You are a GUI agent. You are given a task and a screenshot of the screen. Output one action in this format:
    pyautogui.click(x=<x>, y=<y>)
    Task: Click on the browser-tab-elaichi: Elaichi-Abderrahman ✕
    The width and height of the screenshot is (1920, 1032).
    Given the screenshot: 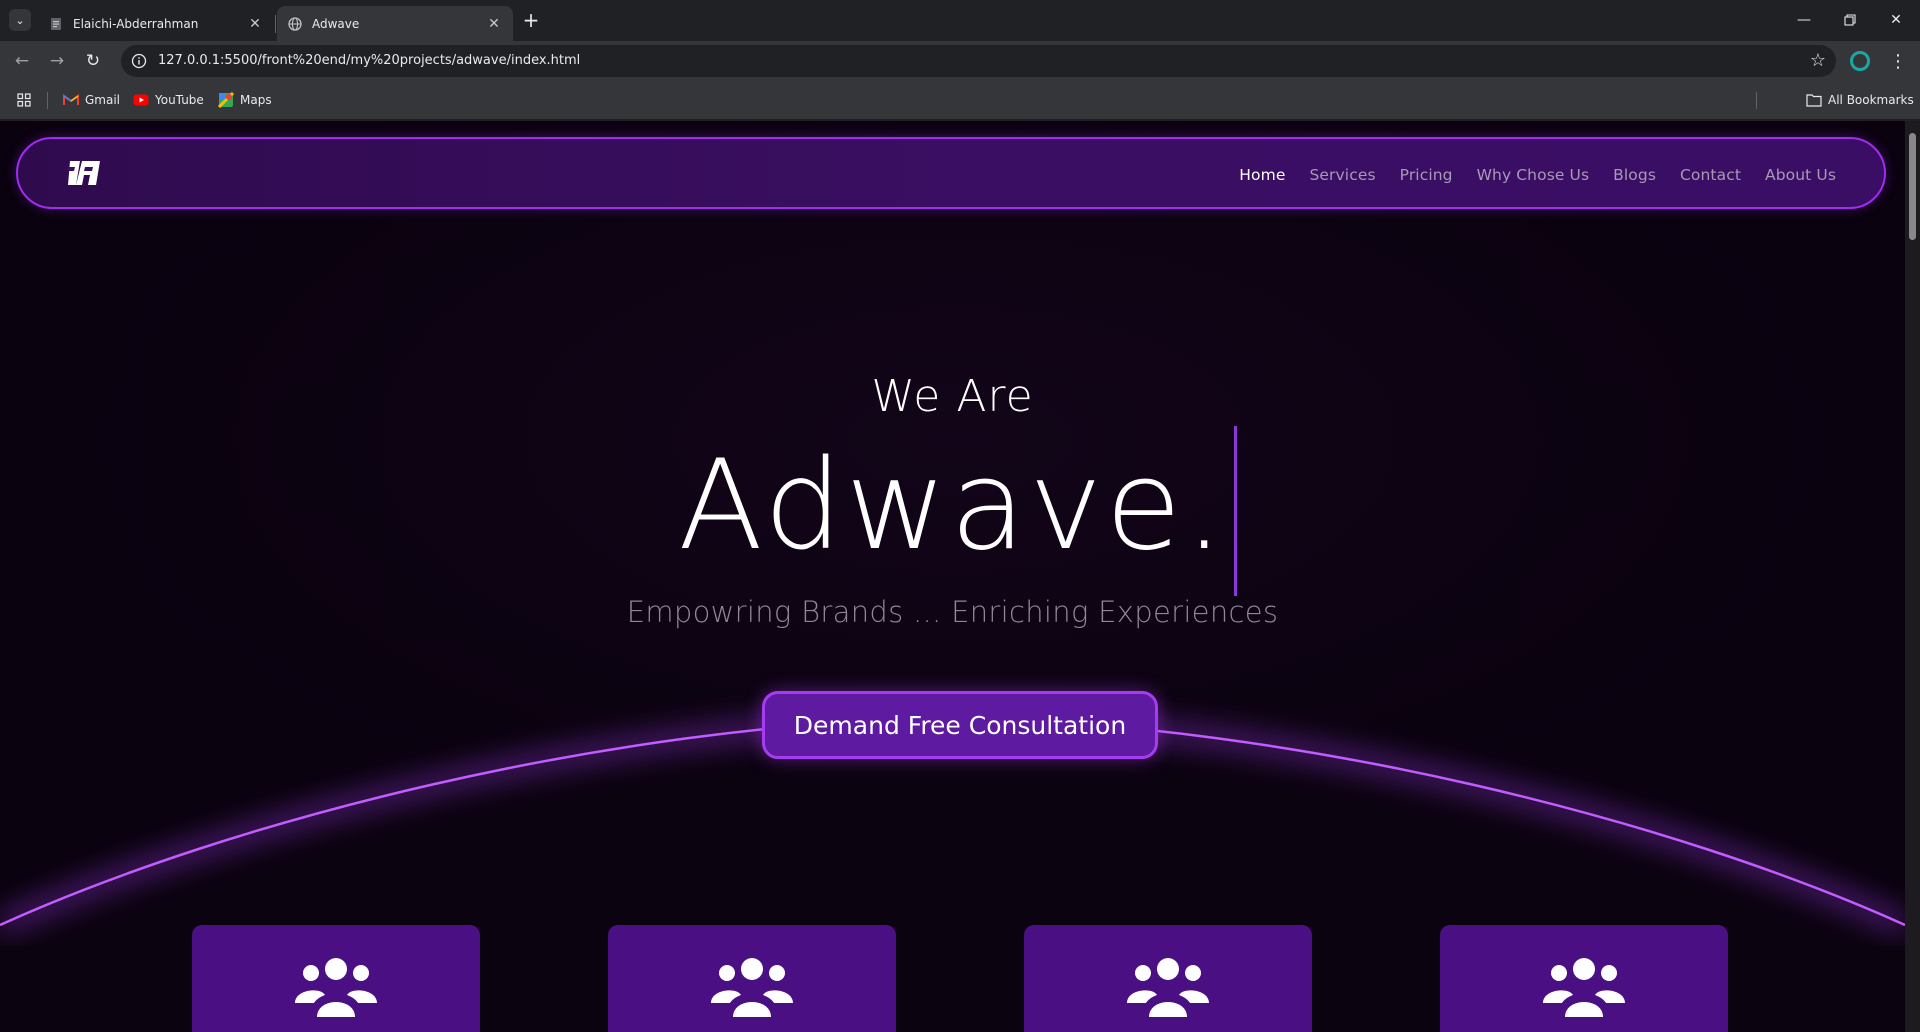 What is the action you would take?
    pyautogui.click(x=156, y=23)
    